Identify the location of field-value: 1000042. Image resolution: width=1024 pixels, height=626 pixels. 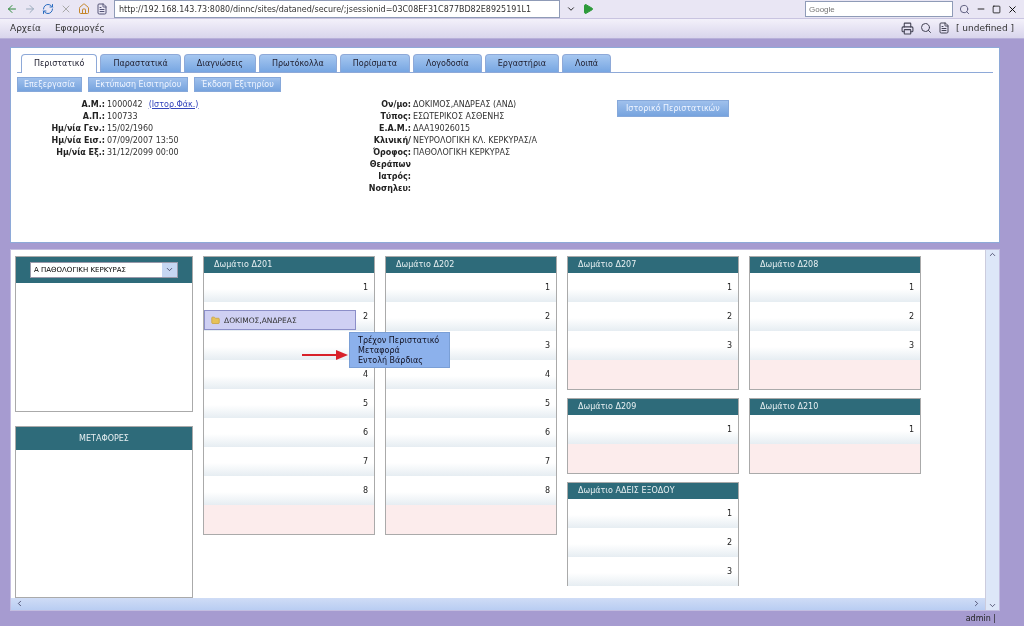
(124, 104).